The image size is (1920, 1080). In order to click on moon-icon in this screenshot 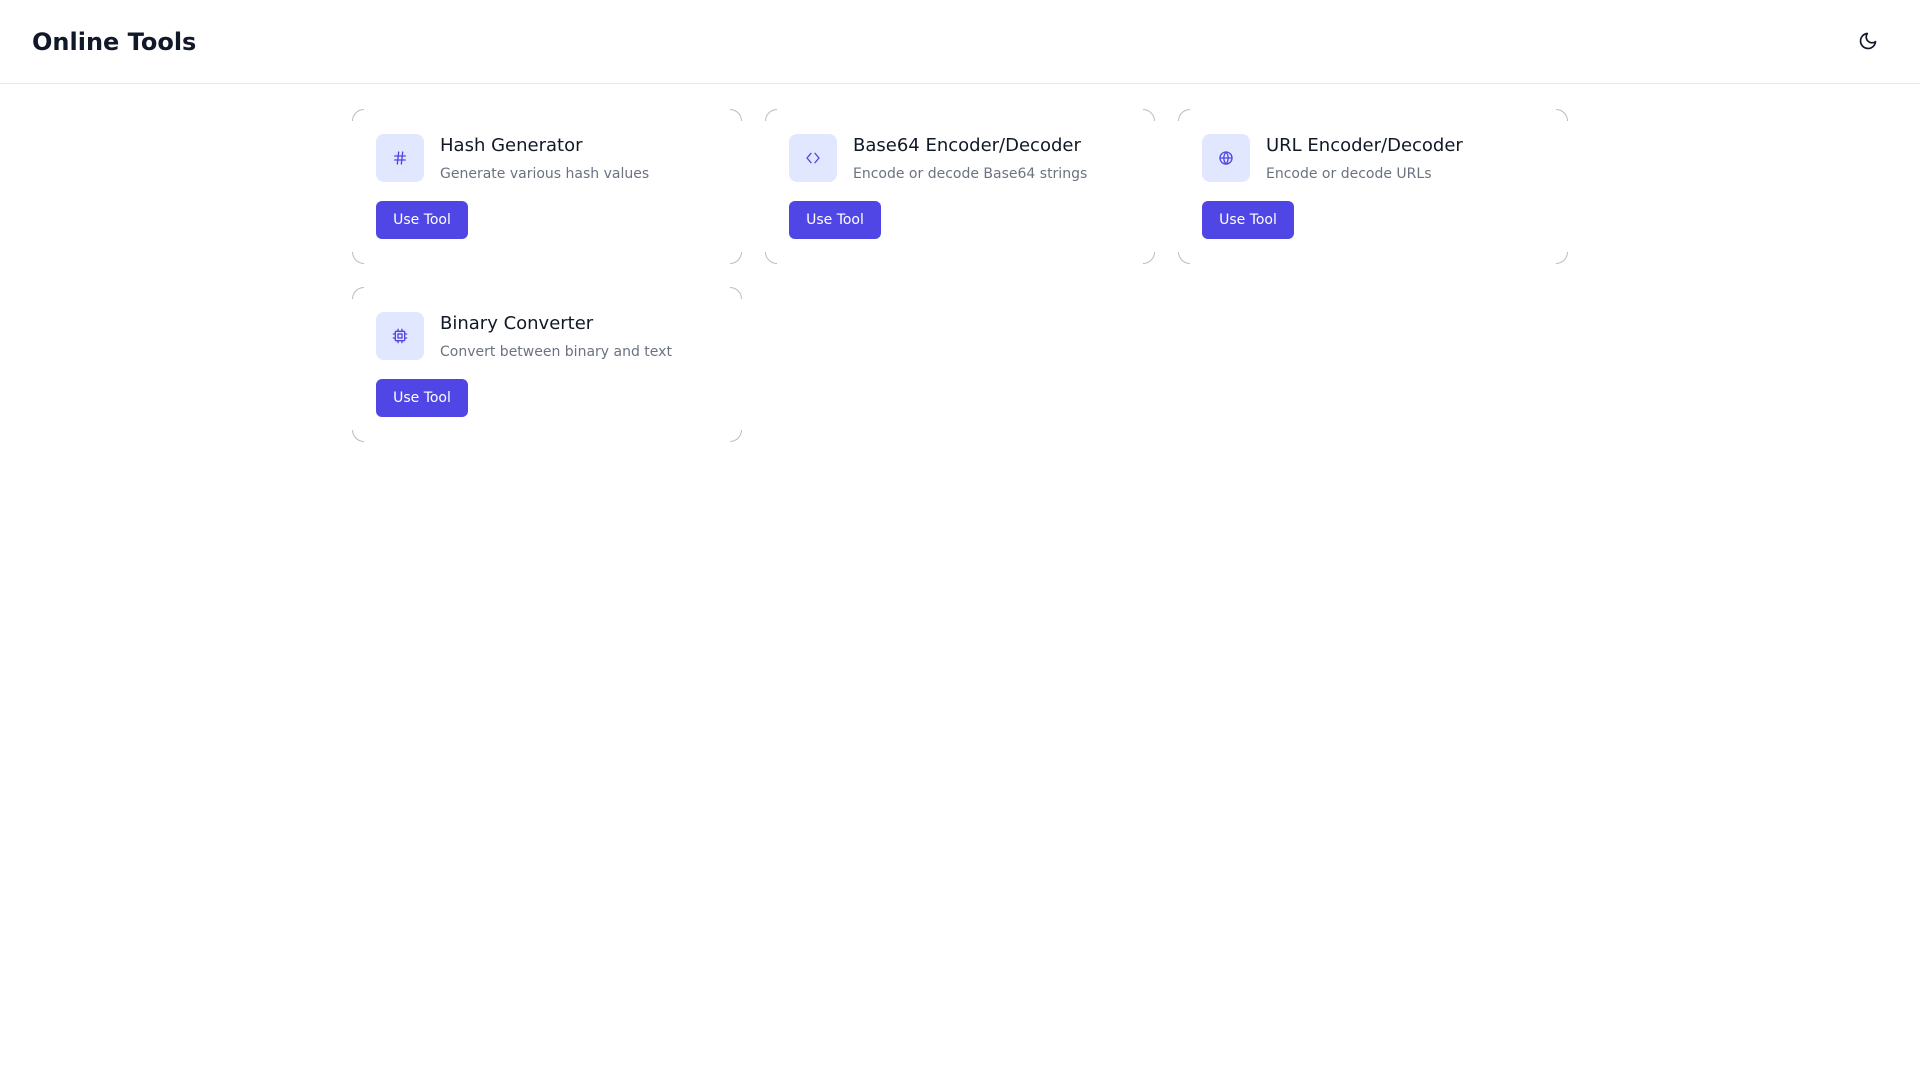, I will do `click(1868, 42)`.